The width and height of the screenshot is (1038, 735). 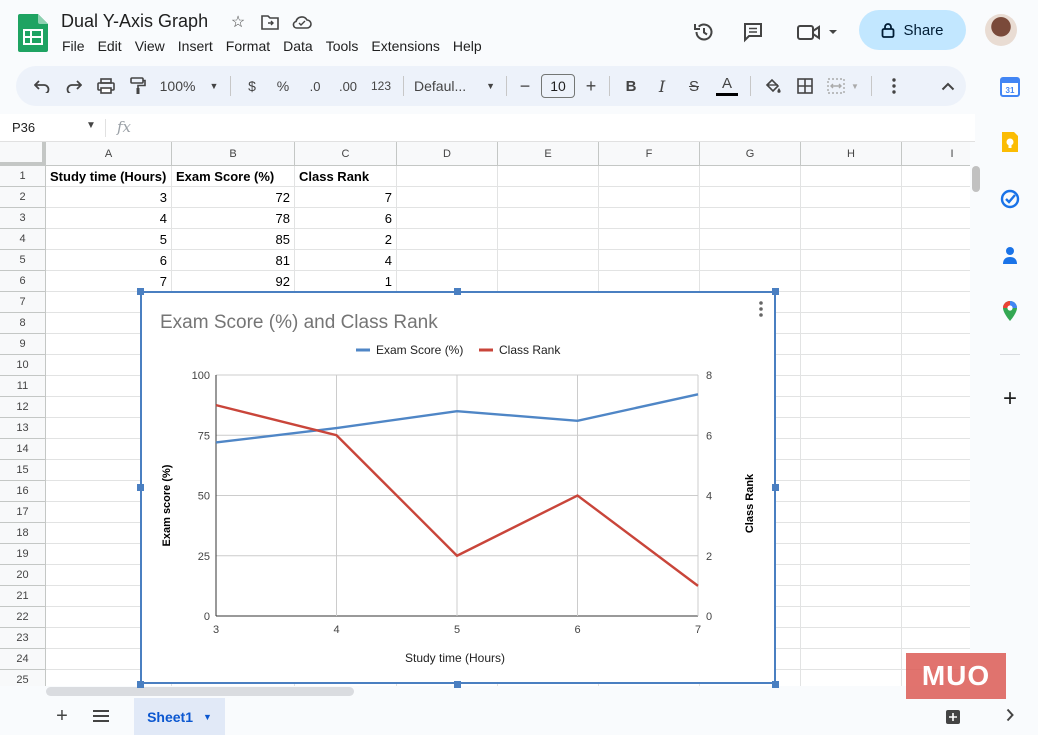 I want to click on tasks-icon, so click(x=1010, y=199).